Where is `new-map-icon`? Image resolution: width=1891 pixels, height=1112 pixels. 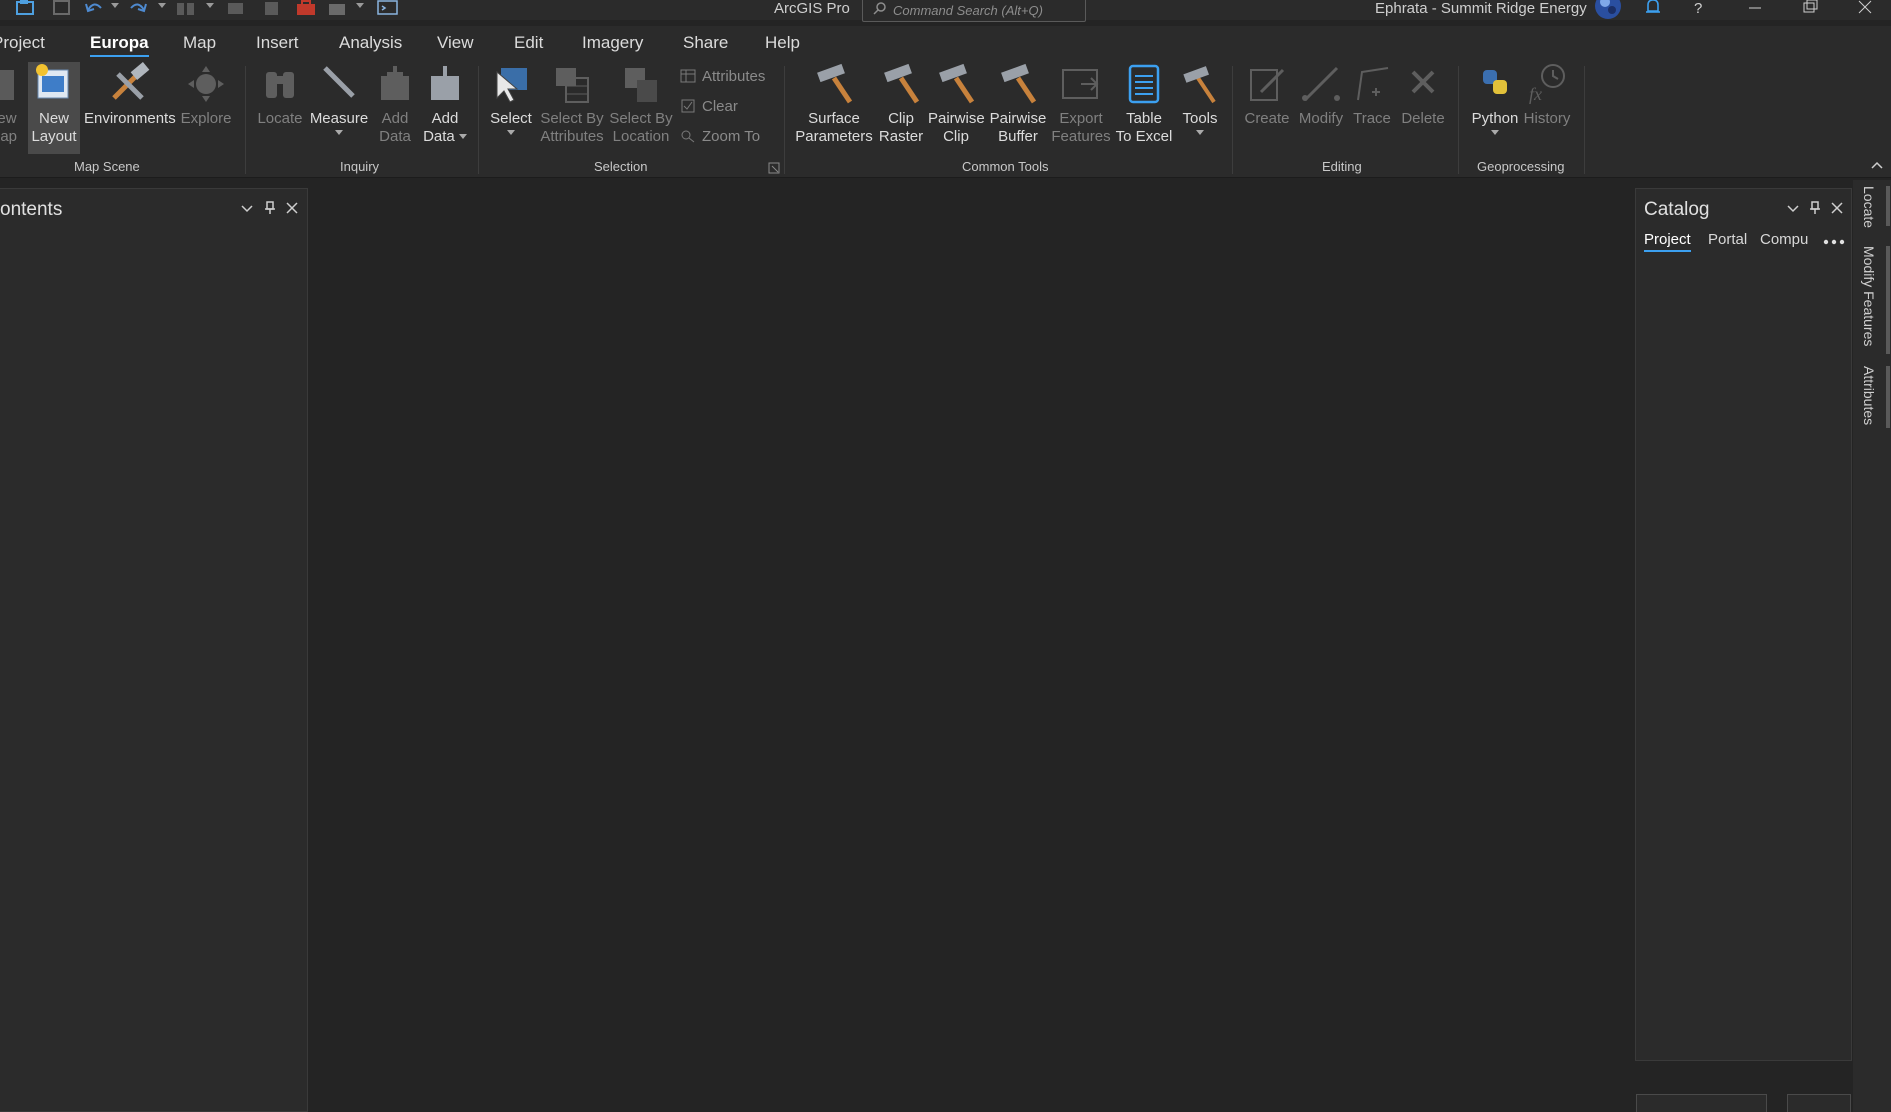
new-map-icon is located at coordinates (7, 85).